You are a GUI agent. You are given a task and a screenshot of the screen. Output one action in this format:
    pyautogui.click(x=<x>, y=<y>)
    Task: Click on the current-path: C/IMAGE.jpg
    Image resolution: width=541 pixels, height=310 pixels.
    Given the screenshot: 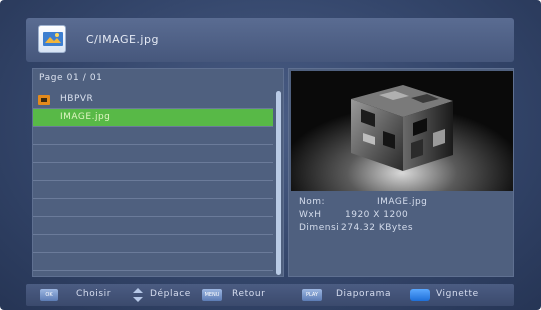 What is the action you would take?
    pyautogui.click(x=122, y=39)
    